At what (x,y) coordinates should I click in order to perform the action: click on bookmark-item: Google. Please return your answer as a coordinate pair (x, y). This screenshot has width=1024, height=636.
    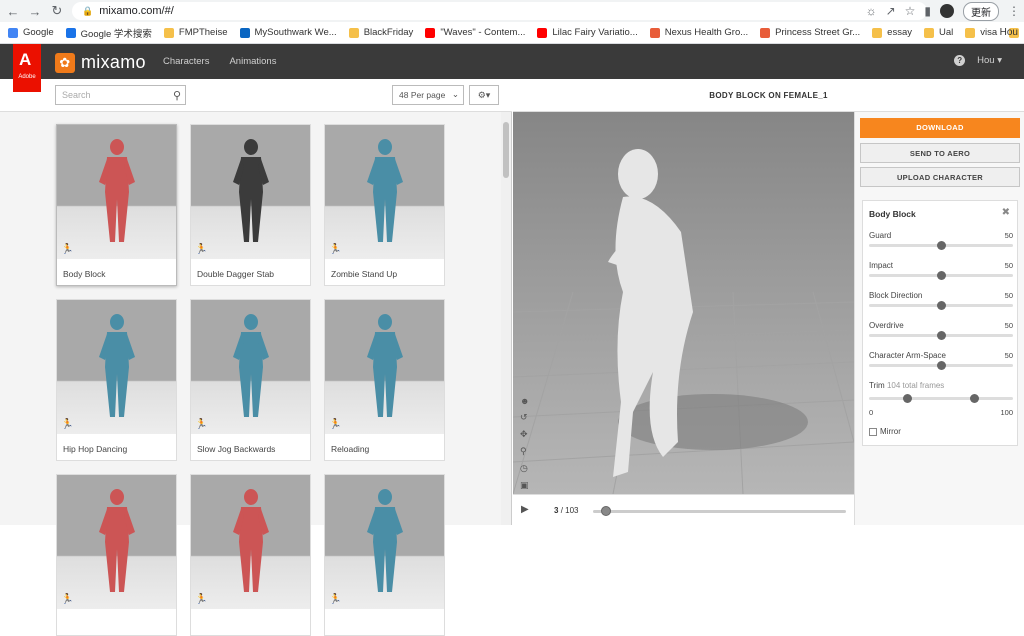
    Looking at the image, I should click on (31, 32).